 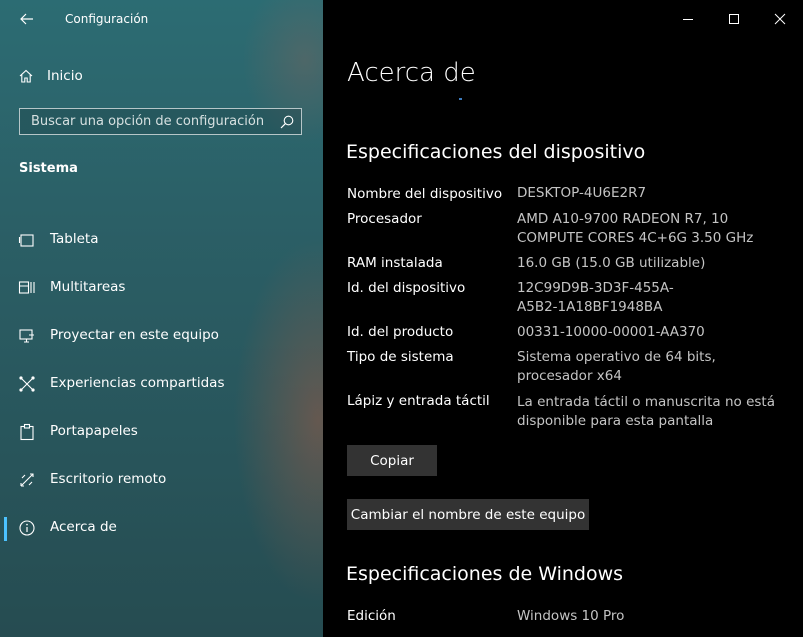 I want to click on sidebar-item-tablet: Tableta, so click(x=161, y=240).